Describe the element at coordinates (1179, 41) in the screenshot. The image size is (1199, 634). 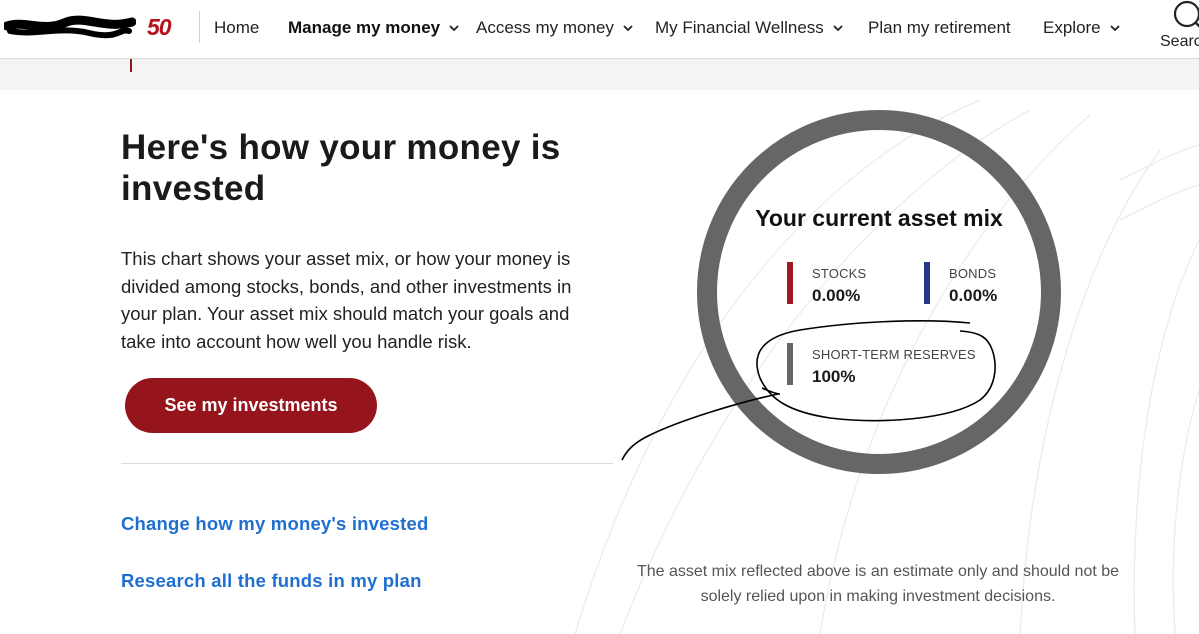
I see `search-label: Searc` at that location.